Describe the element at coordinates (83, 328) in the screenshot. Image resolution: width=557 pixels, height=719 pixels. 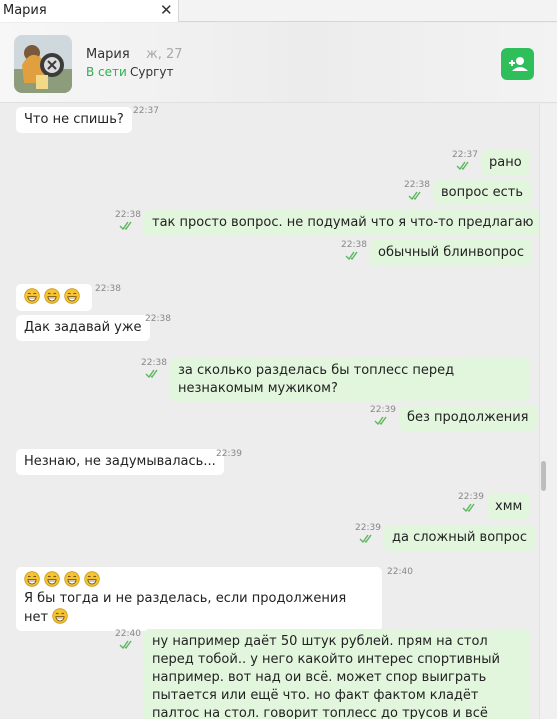
I see `message-in: Дак задавай уже` at that location.